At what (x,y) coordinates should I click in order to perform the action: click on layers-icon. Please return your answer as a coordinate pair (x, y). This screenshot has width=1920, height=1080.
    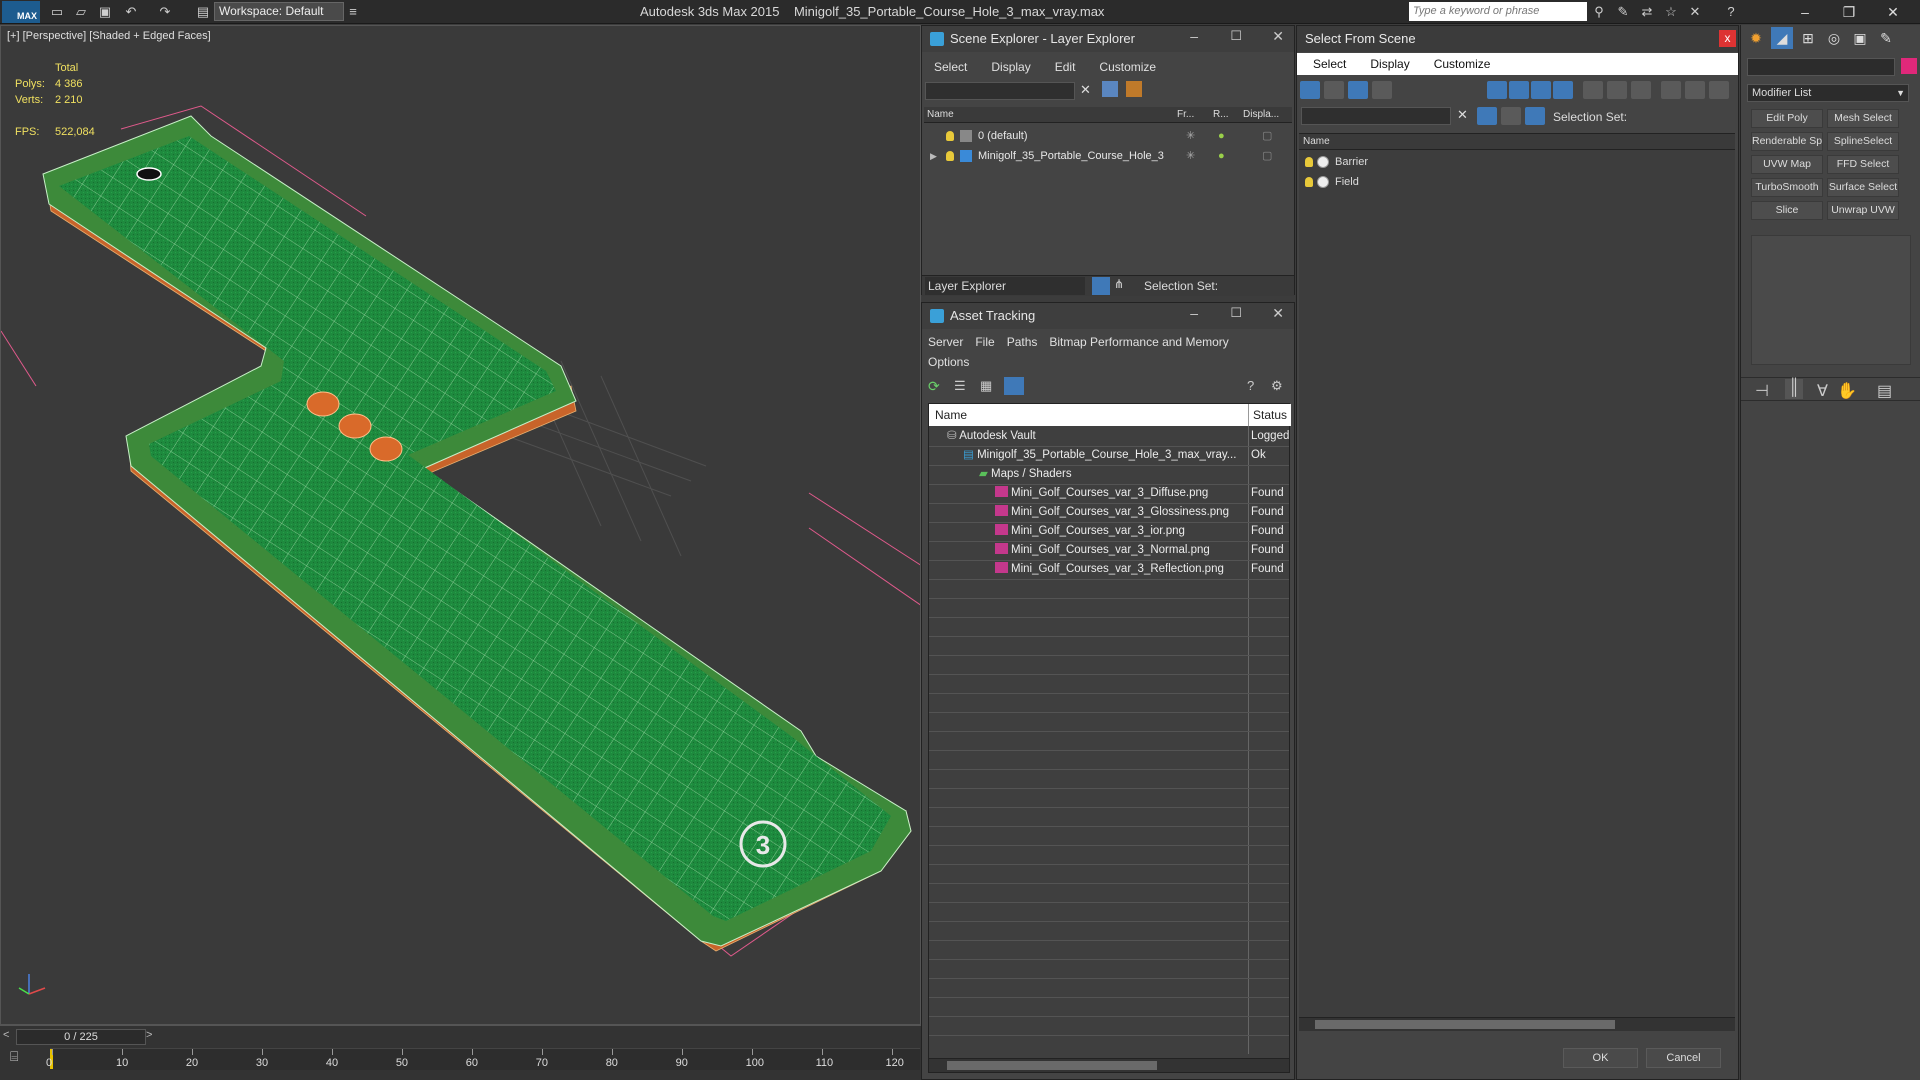
    Looking at the image, I should click on (1511, 116).